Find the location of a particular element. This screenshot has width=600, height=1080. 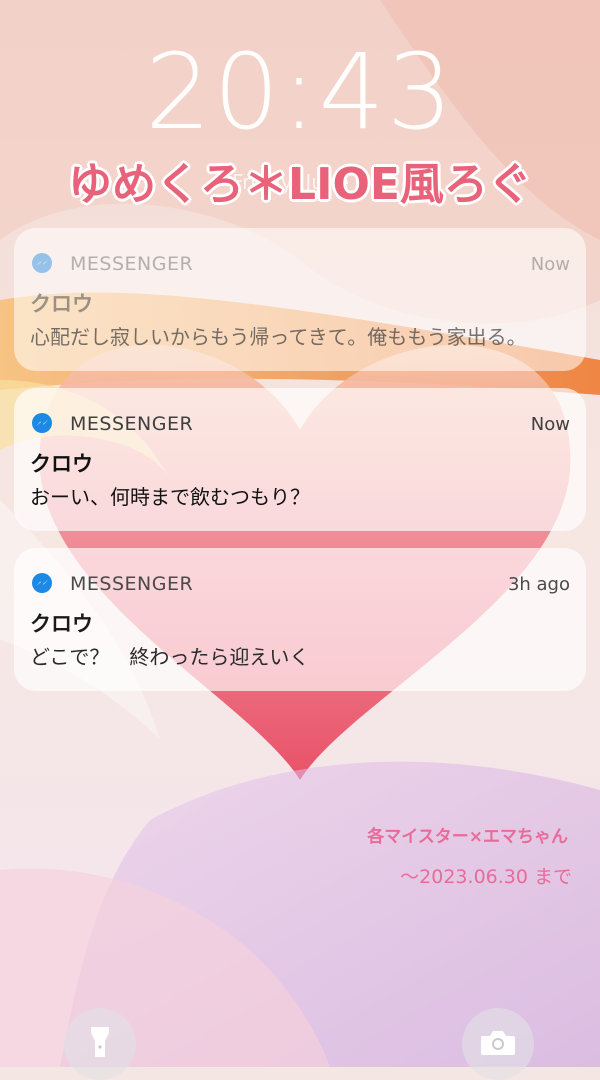

notification-time: 3h ago is located at coordinates (538, 584).